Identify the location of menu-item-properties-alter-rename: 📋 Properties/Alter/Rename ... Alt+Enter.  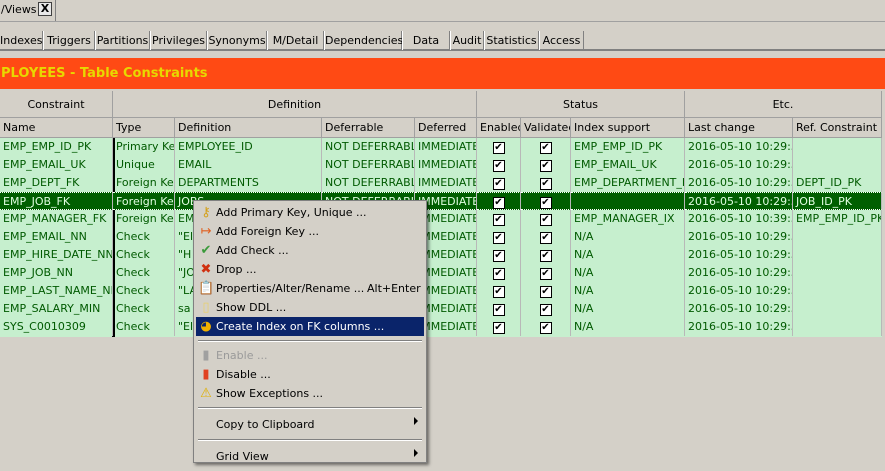
(310, 288).